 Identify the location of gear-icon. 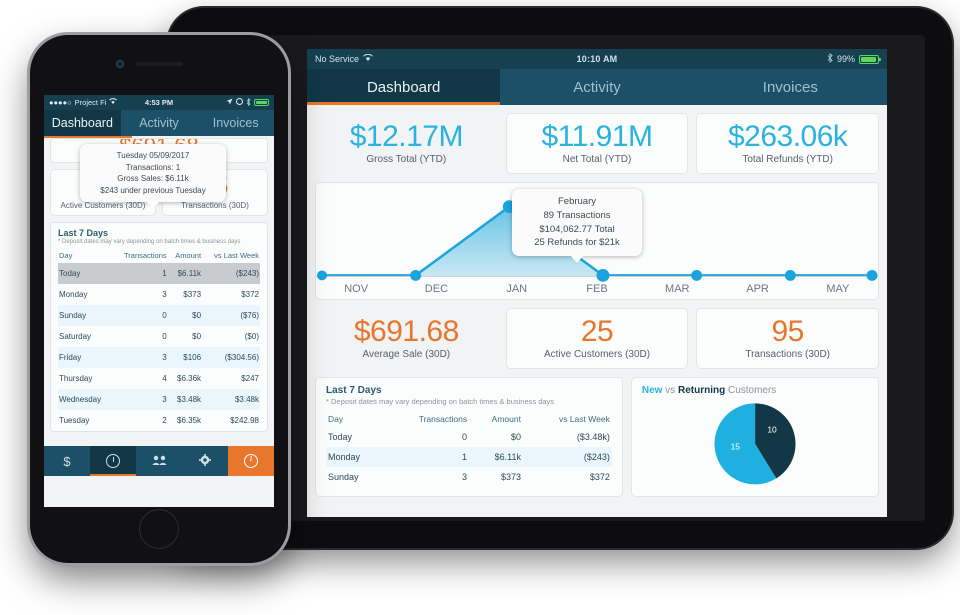
(205, 461).